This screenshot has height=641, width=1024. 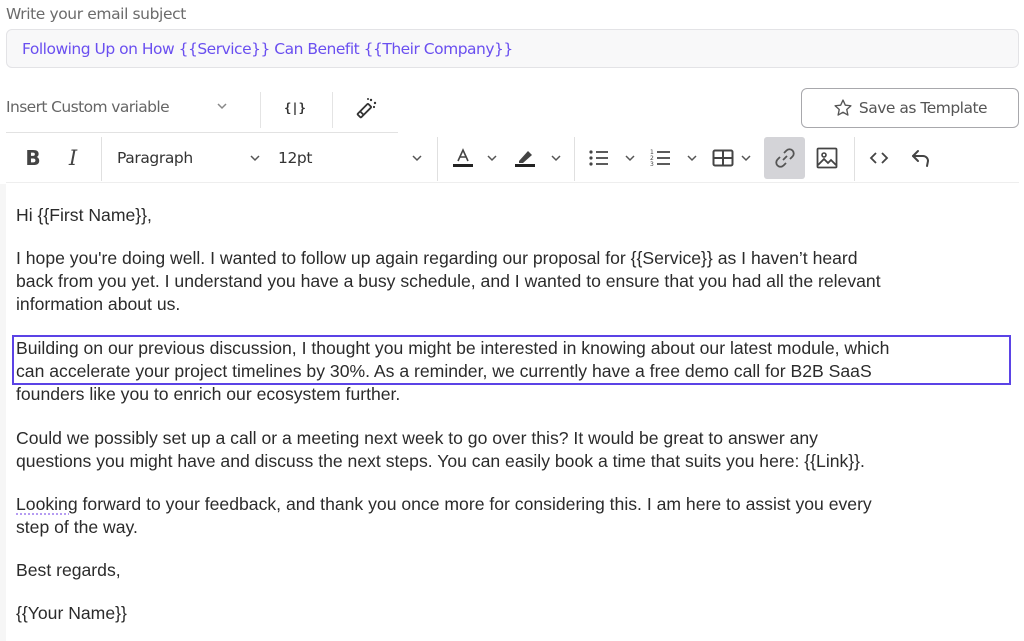 I want to click on bullet-list-button, so click(x=599, y=158).